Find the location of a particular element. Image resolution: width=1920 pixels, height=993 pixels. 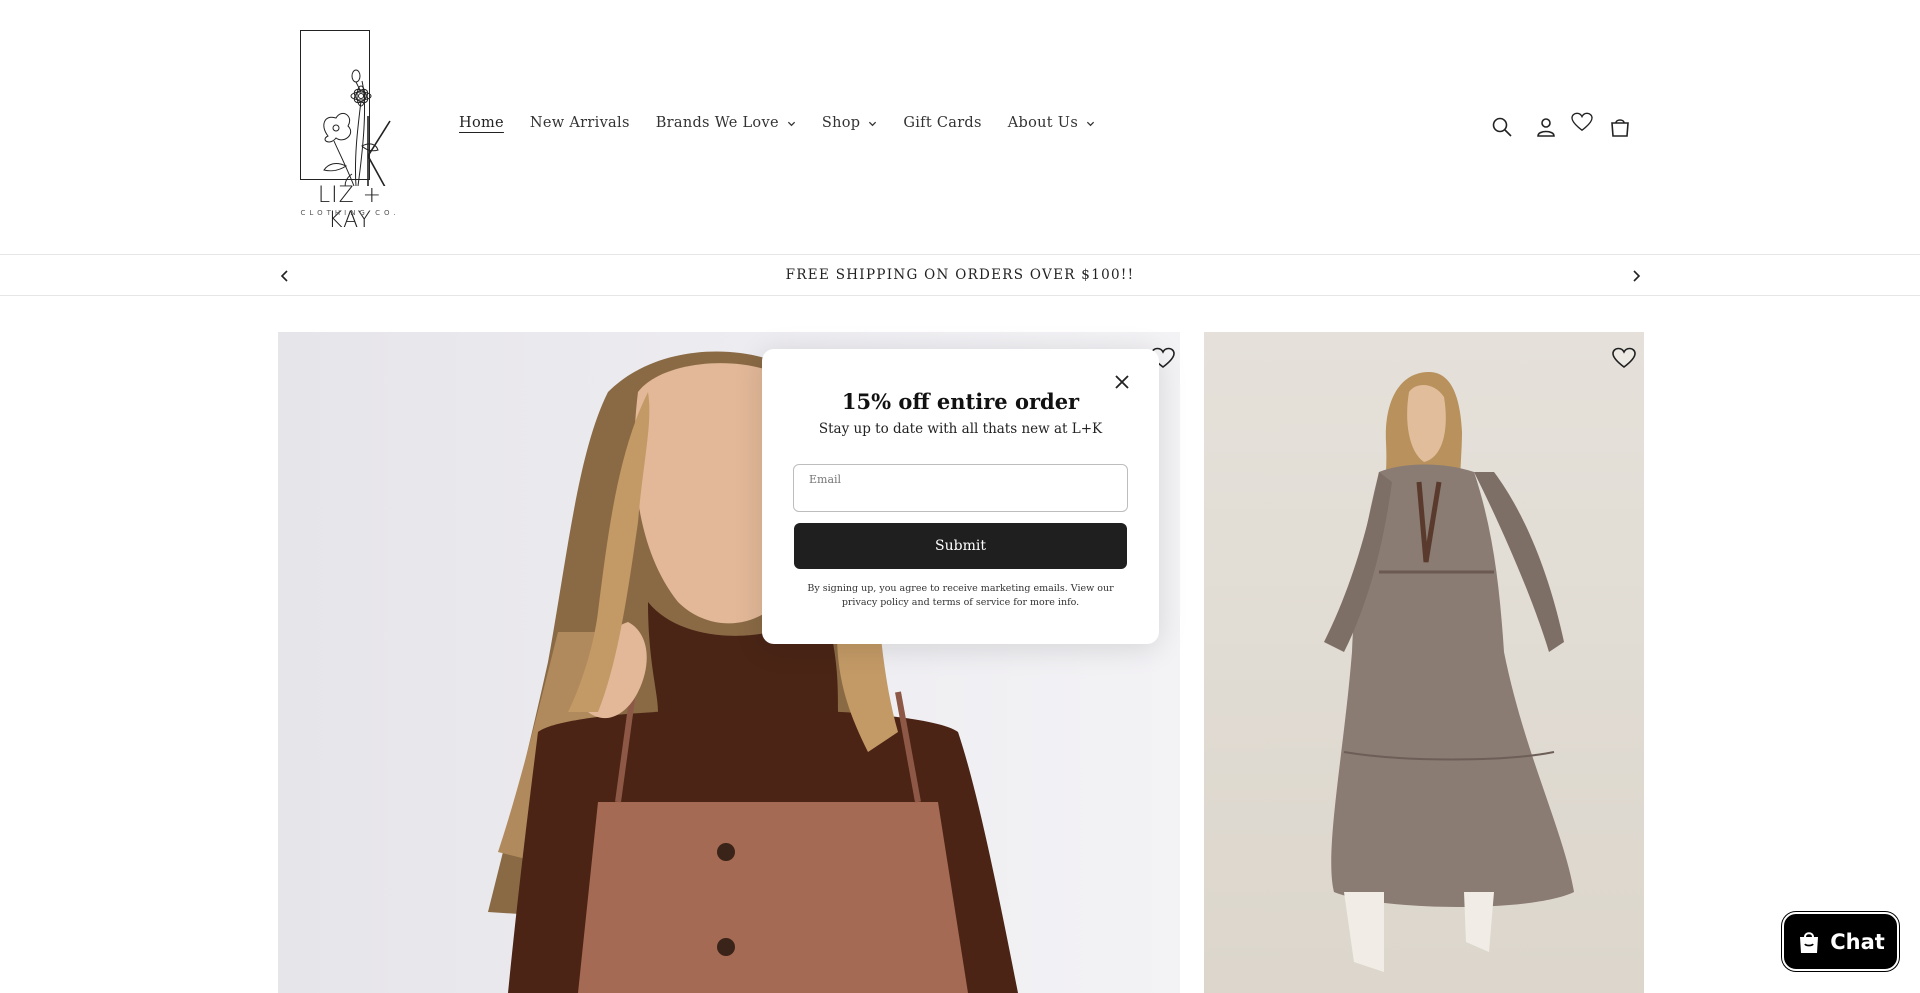

brand-subline: CLOTHING CO. is located at coordinates (350, 213).